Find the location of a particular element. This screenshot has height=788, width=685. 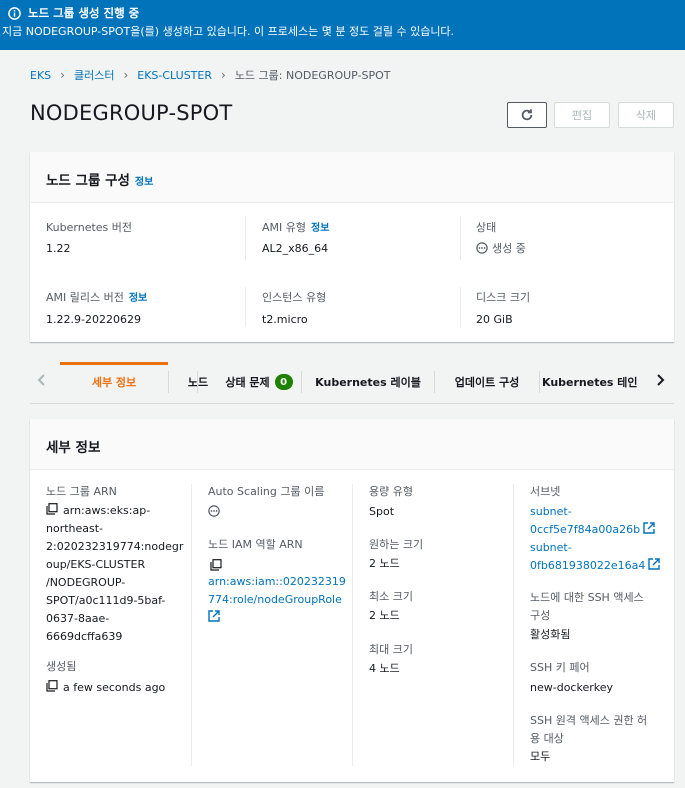

refresh-icon is located at coordinates (527, 115).